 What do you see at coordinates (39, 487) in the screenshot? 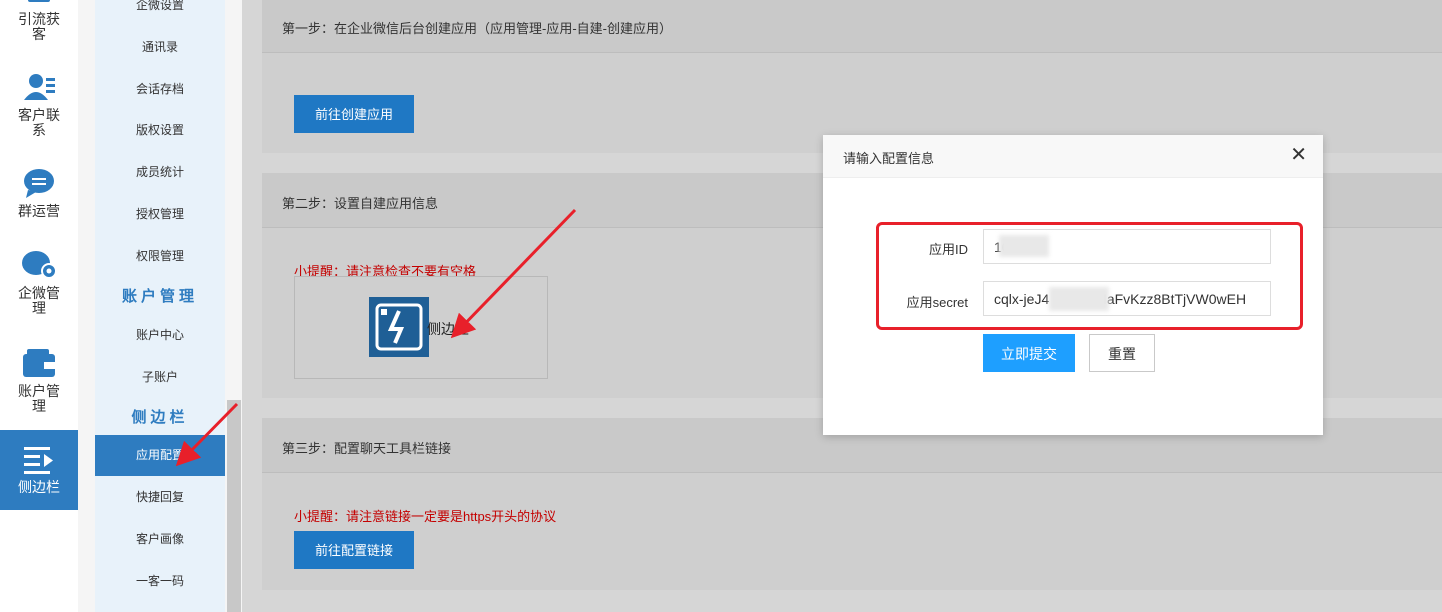
I see `rail-label: 侧边栏` at bounding box center [39, 487].